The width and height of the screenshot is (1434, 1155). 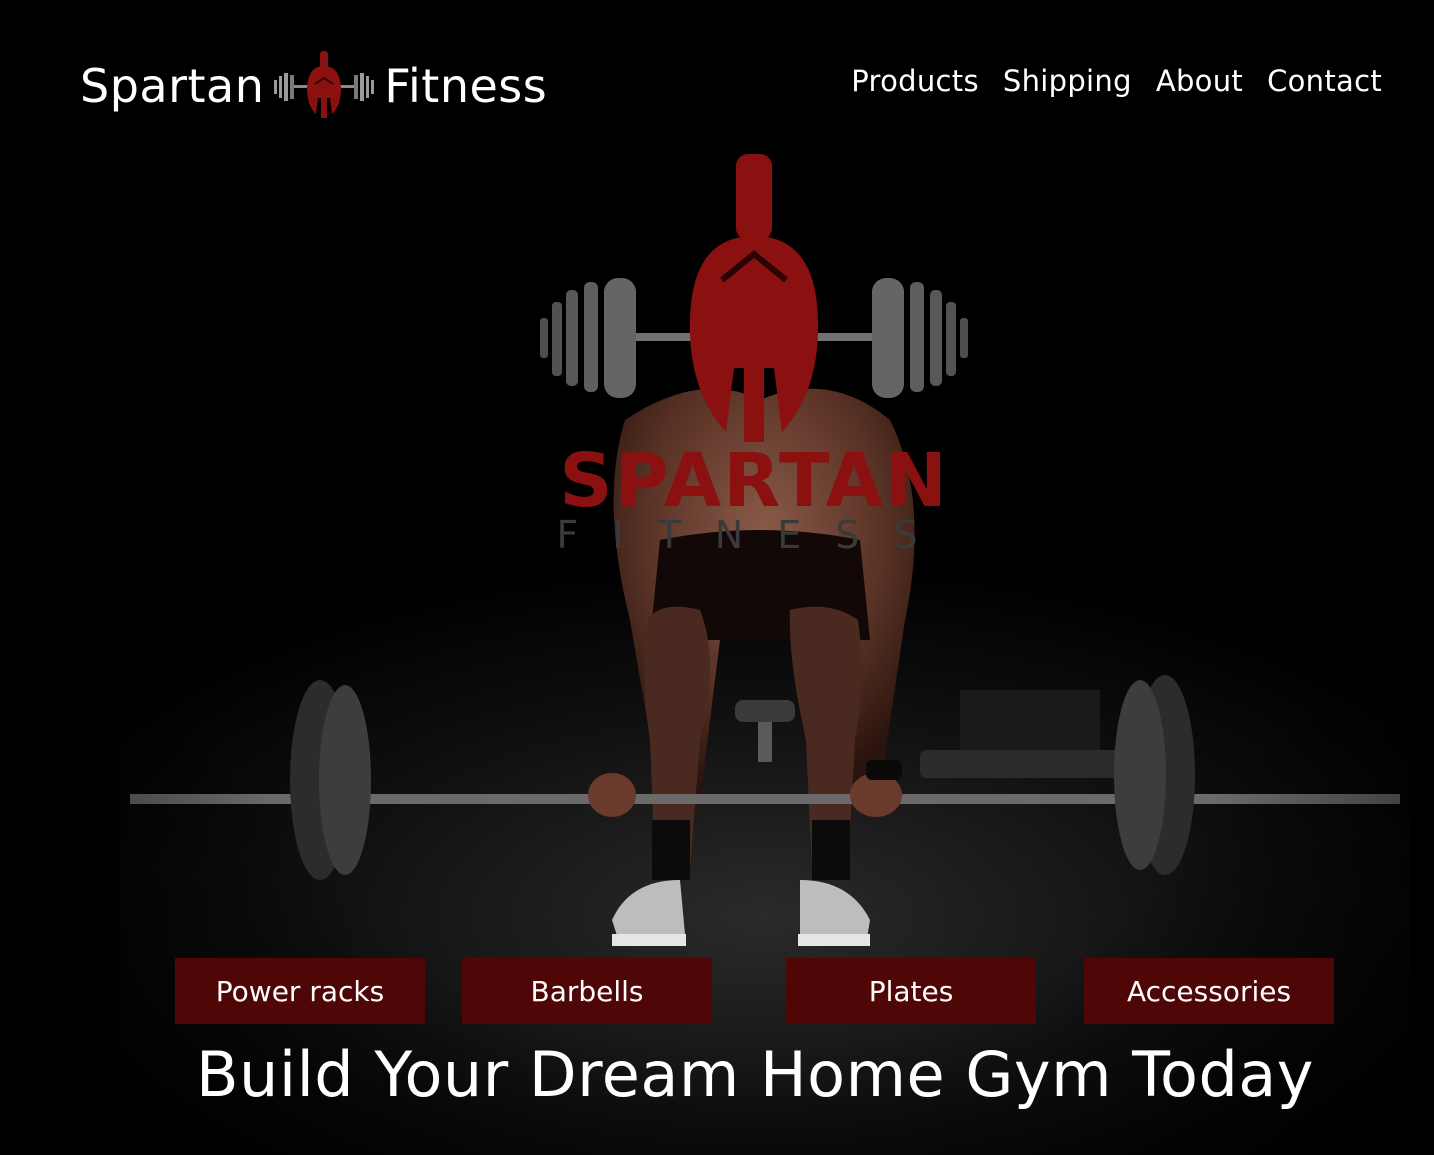 I want to click on spartan-helmet-barbell-icon, so click(x=324, y=84).